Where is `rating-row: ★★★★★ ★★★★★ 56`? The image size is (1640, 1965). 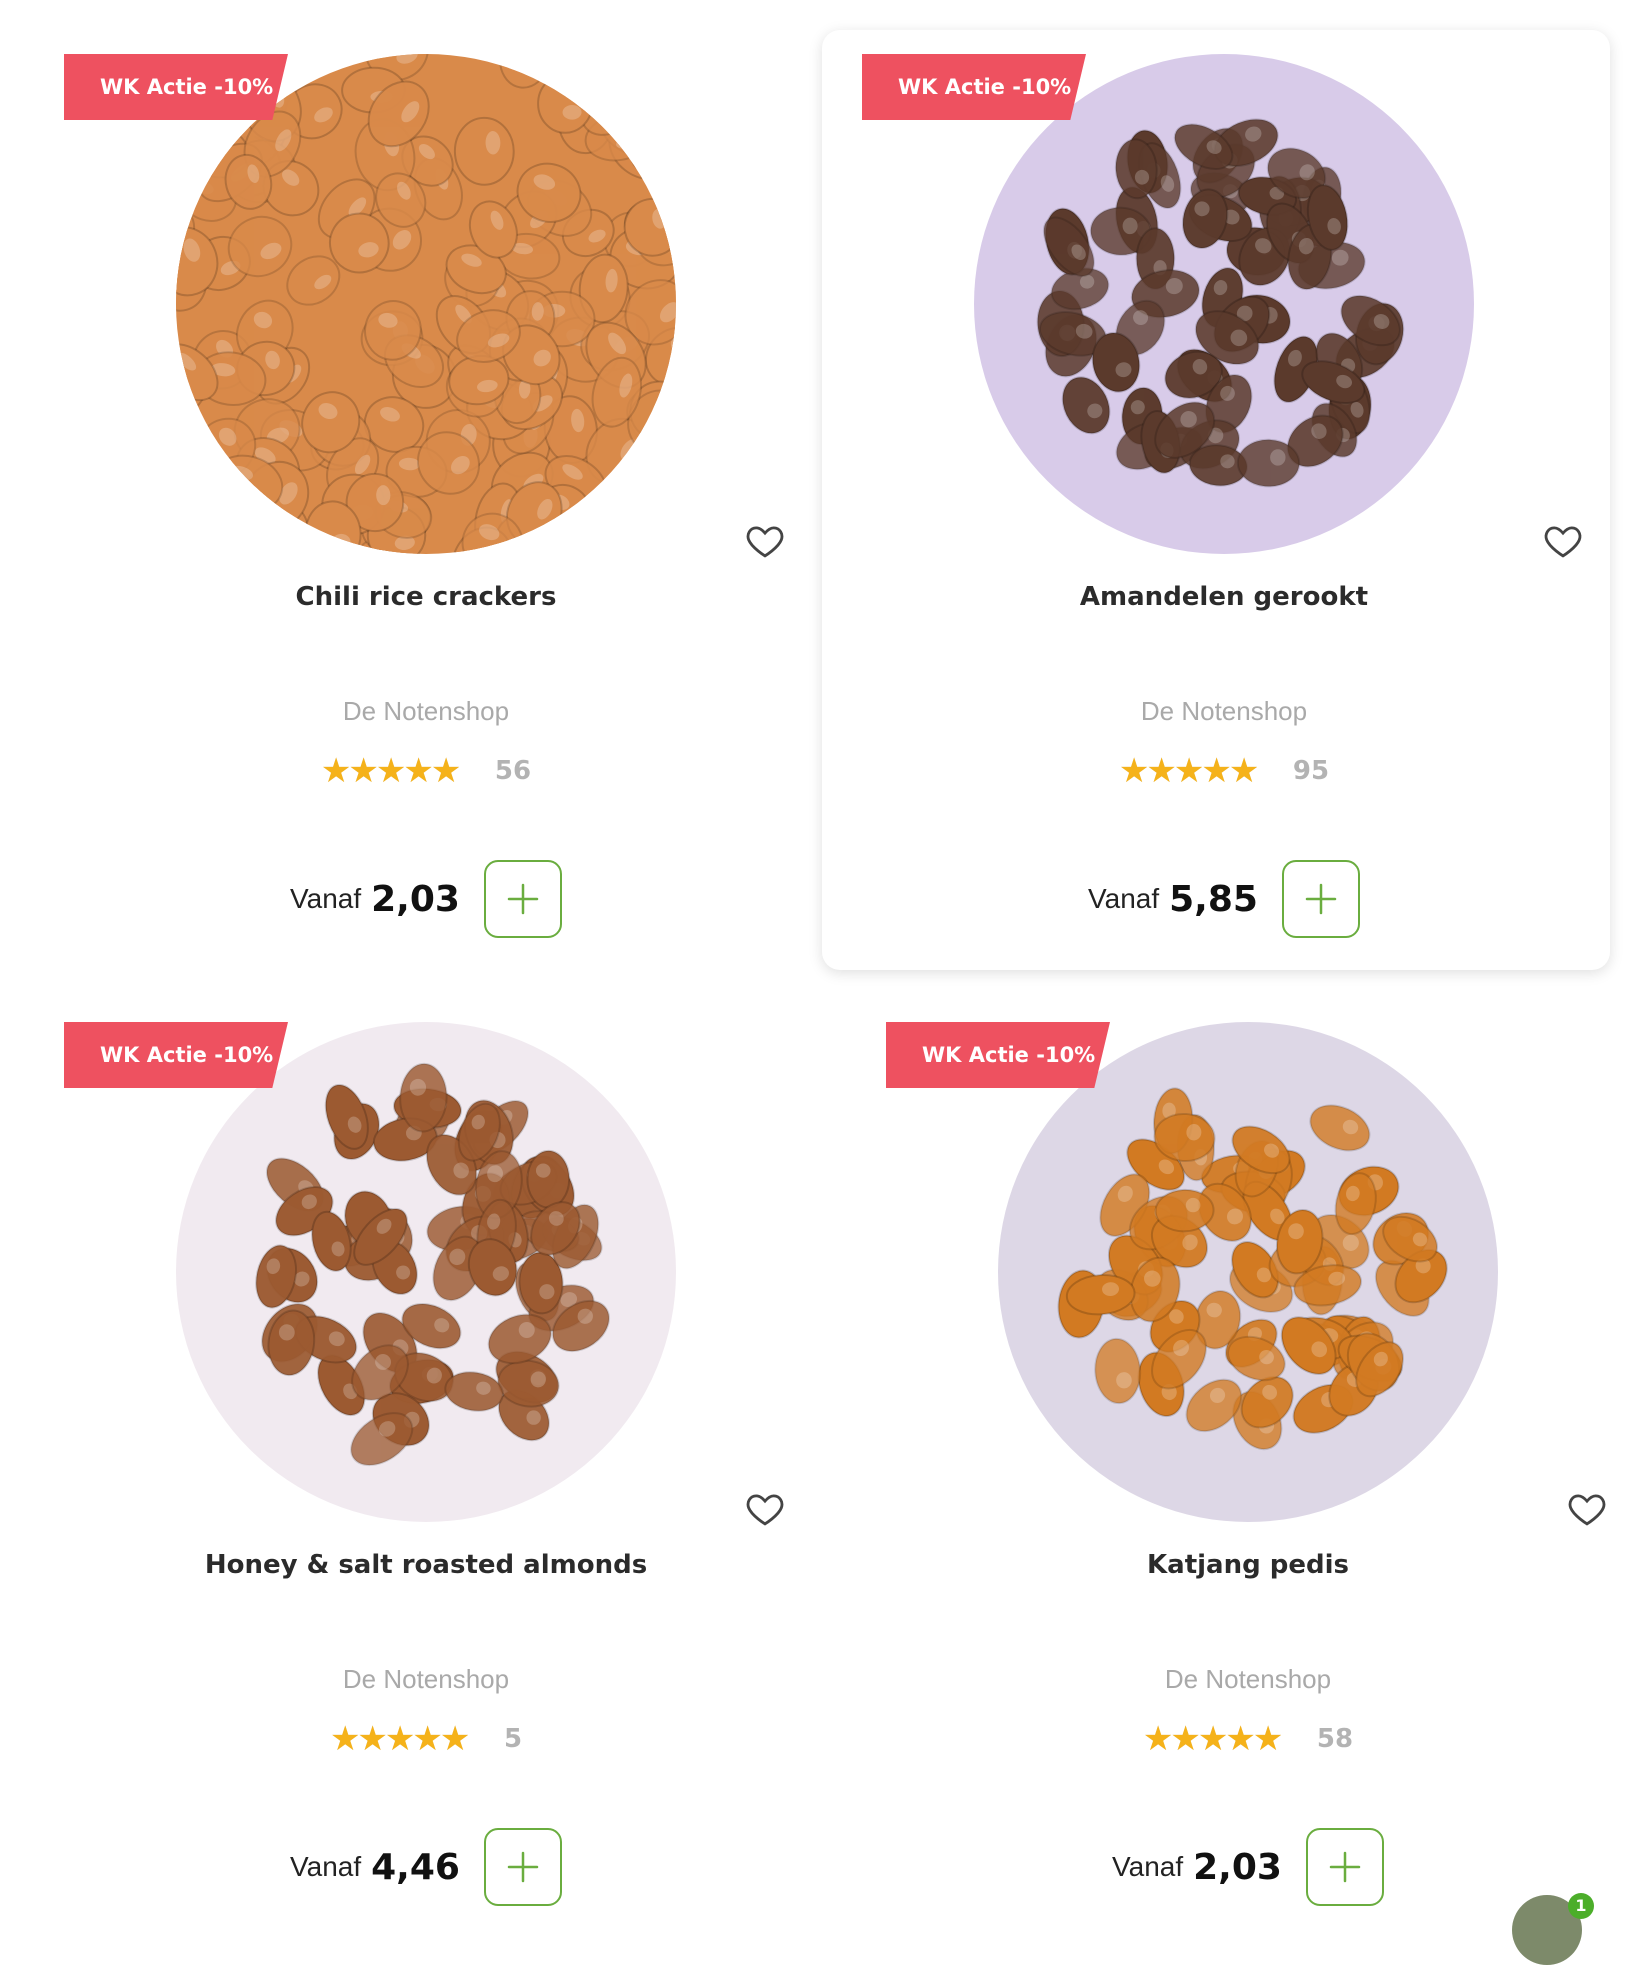
rating-row: ★★★★★ ★★★★★ 56 is located at coordinates (426, 771).